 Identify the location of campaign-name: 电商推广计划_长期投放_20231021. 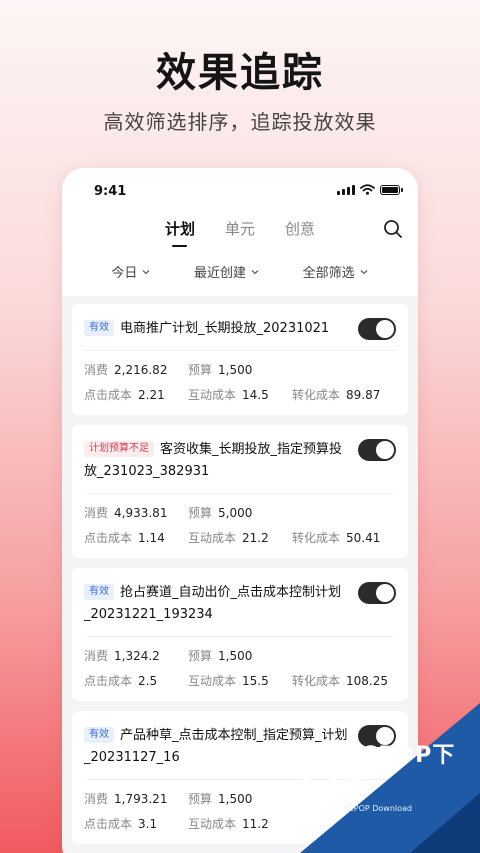
(225, 328).